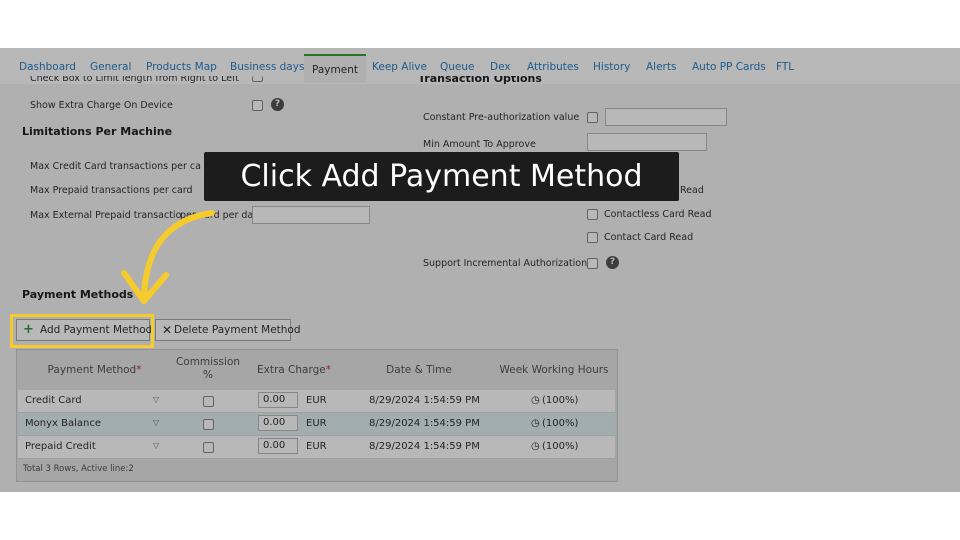 This screenshot has width=960, height=540. Describe the element at coordinates (181, 67) in the screenshot. I see `tab-products-map: Products Map` at that location.